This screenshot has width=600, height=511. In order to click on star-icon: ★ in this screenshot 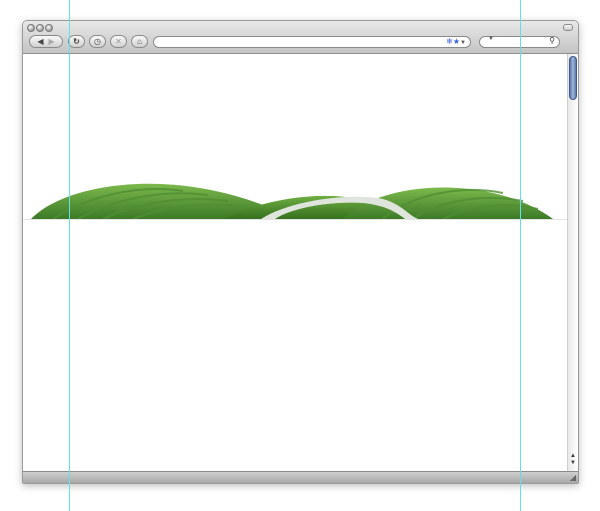, I will do `click(456, 41)`.